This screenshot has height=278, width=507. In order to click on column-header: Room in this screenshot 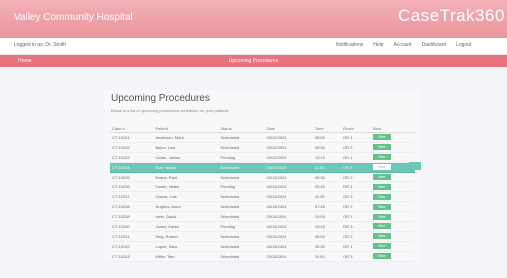, I will do `click(356, 129)`.